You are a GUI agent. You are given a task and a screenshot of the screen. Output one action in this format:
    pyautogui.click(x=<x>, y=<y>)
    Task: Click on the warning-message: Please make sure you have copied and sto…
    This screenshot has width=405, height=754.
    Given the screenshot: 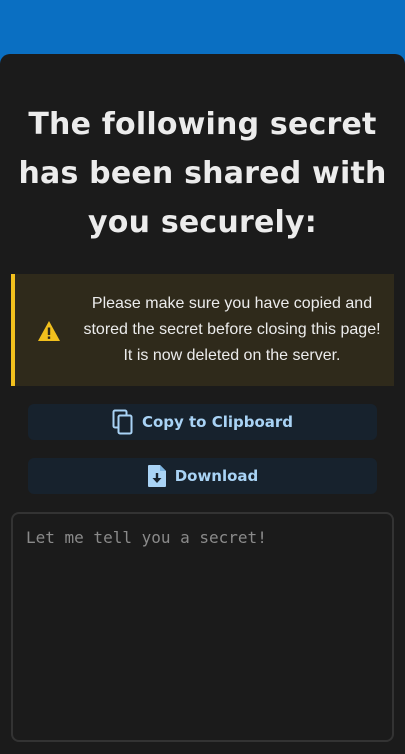 What is the action you would take?
    pyautogui.click(x=232, y=329)
    